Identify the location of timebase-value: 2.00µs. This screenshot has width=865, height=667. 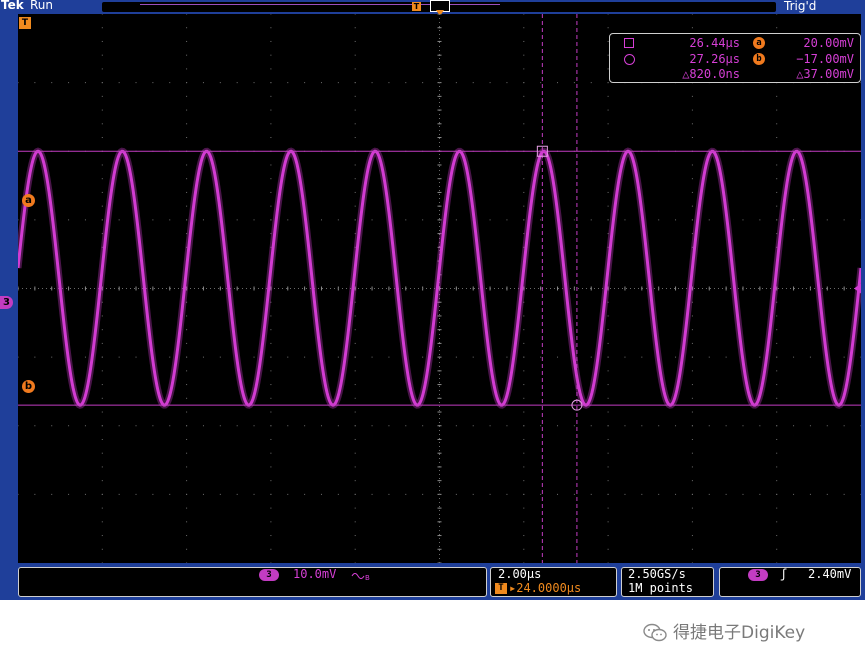
(520, 574).